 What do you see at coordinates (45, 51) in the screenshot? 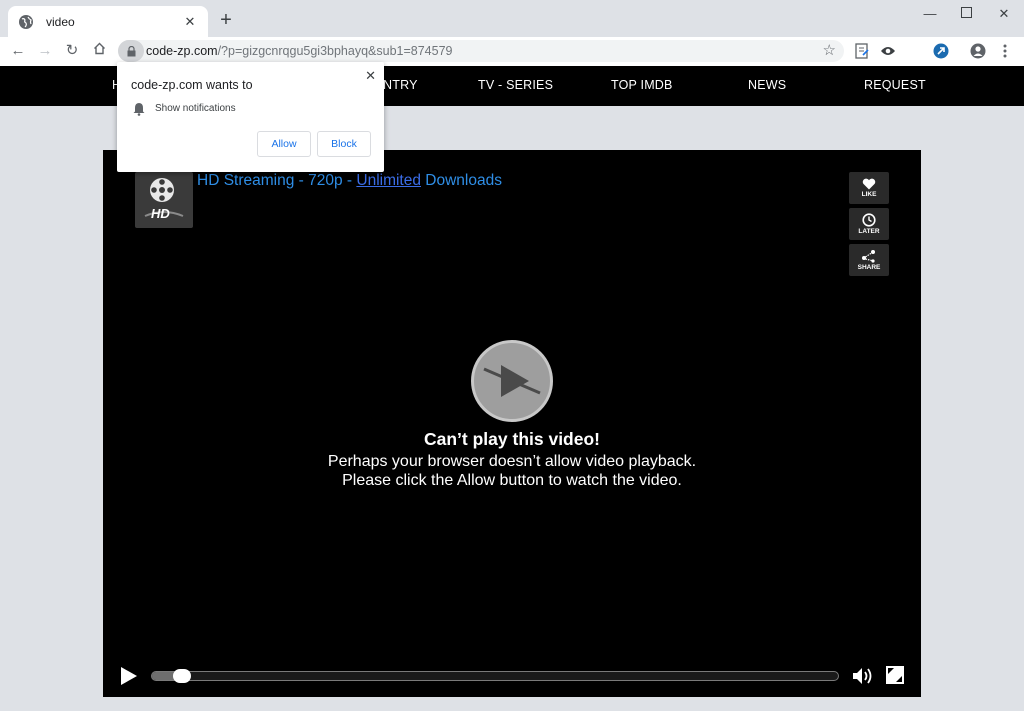
I see `forward-icon: →` at bounding box center [45, 51].